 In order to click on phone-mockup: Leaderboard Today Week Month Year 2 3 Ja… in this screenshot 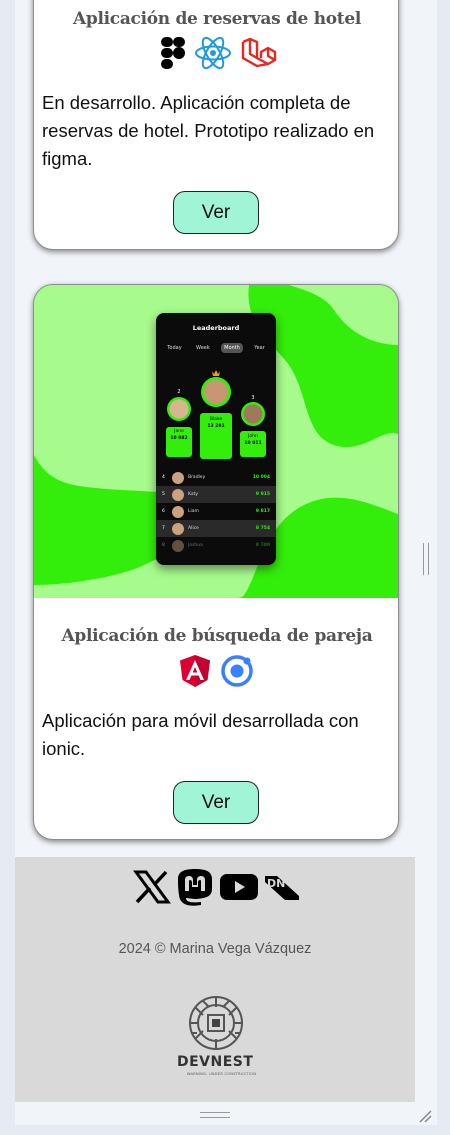, I will do `click(216, 439)`.